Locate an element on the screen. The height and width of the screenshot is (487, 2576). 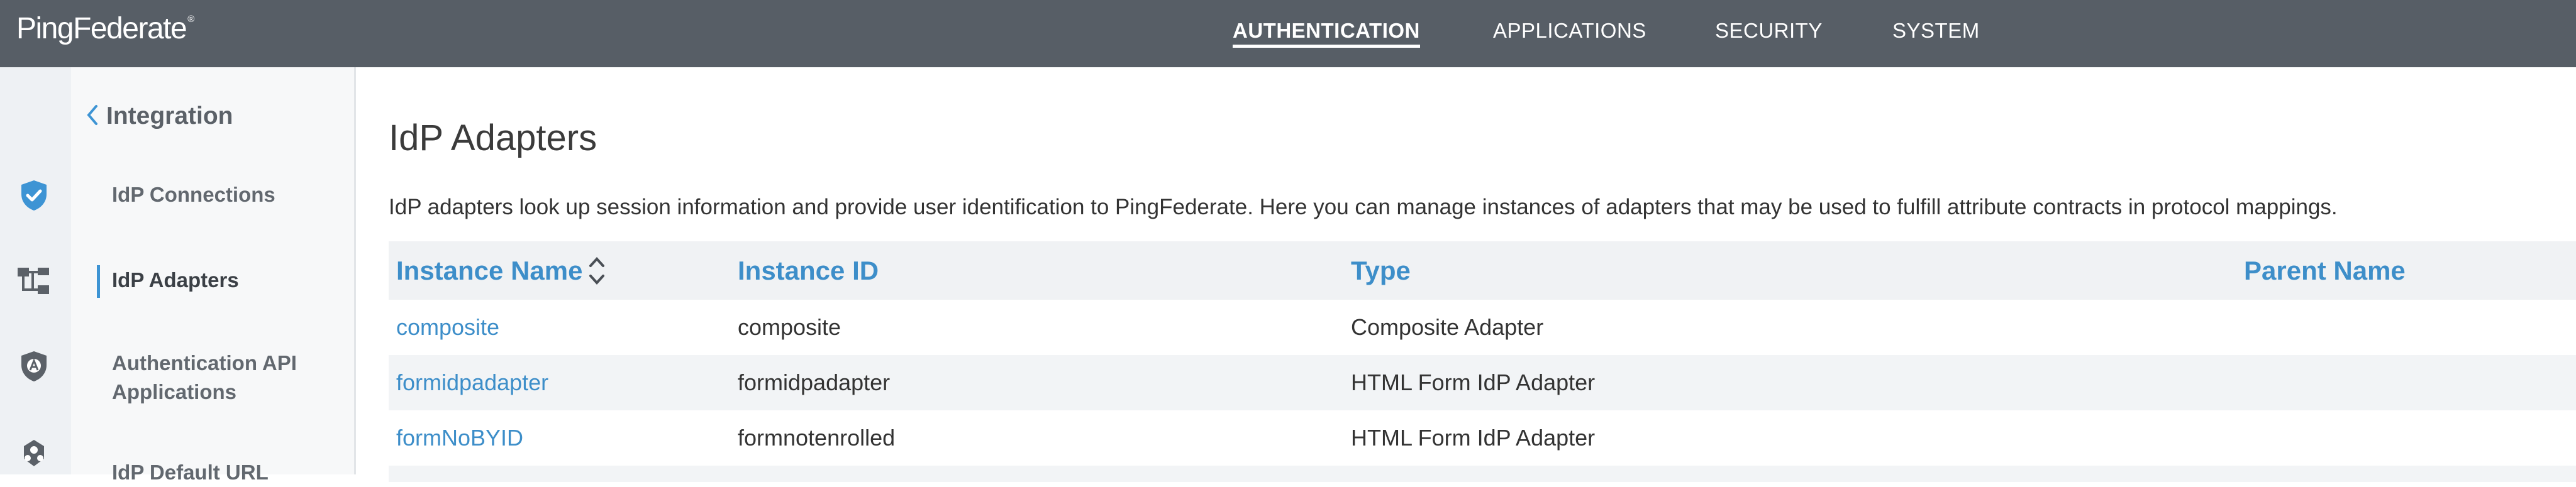
sidebar-item-idp-default-url: IdP Default URL is located at coordinates (190, 473).